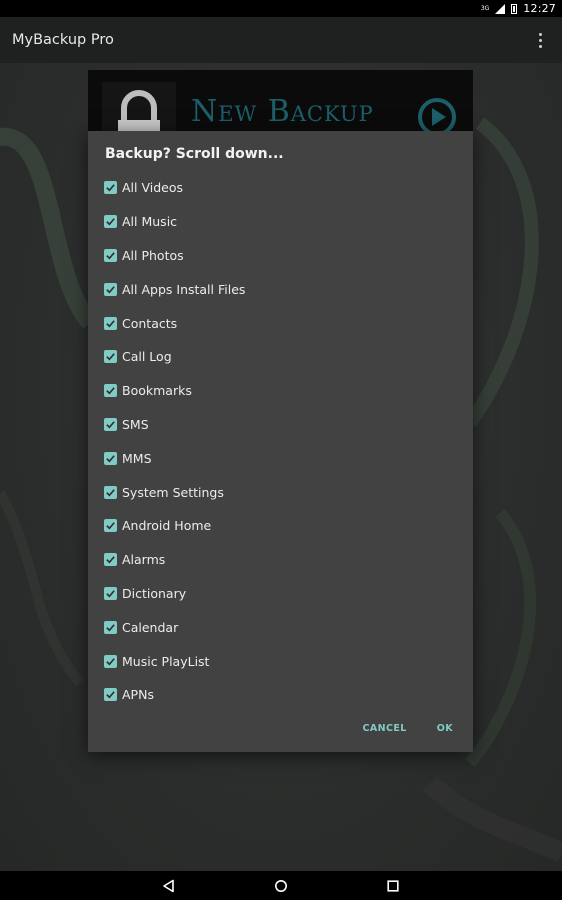 Image resolution: width=562 pixels, height=900 pixels. Describe the element at coordinates (274, 661) in the screenshot. I see `option-music-playlist: Music PlayList` at that location.